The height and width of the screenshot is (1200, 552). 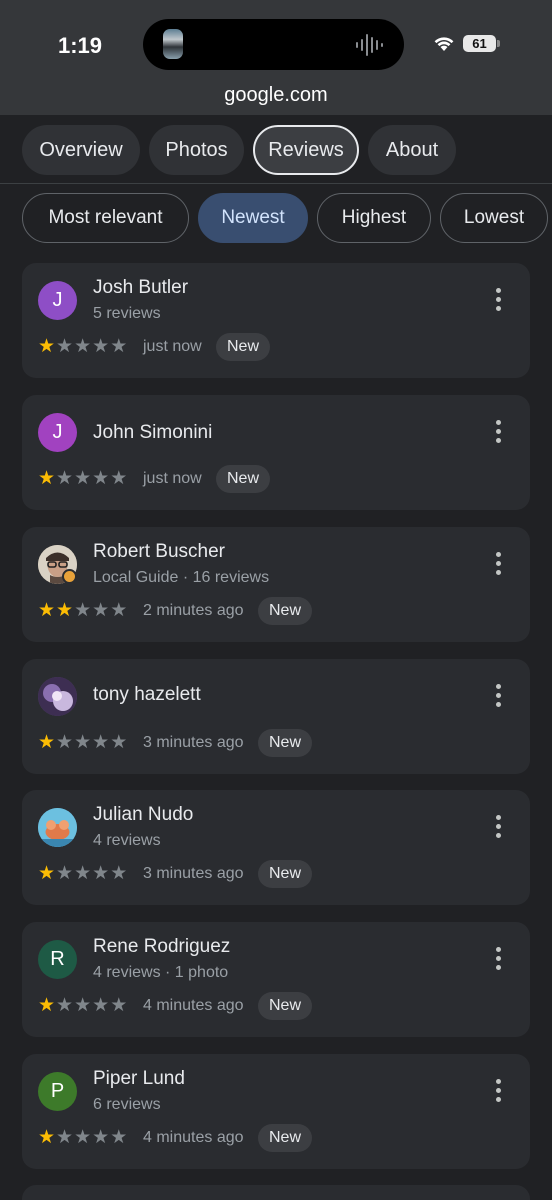 I want to click on dynamic-island, so click(x=273, y=44).